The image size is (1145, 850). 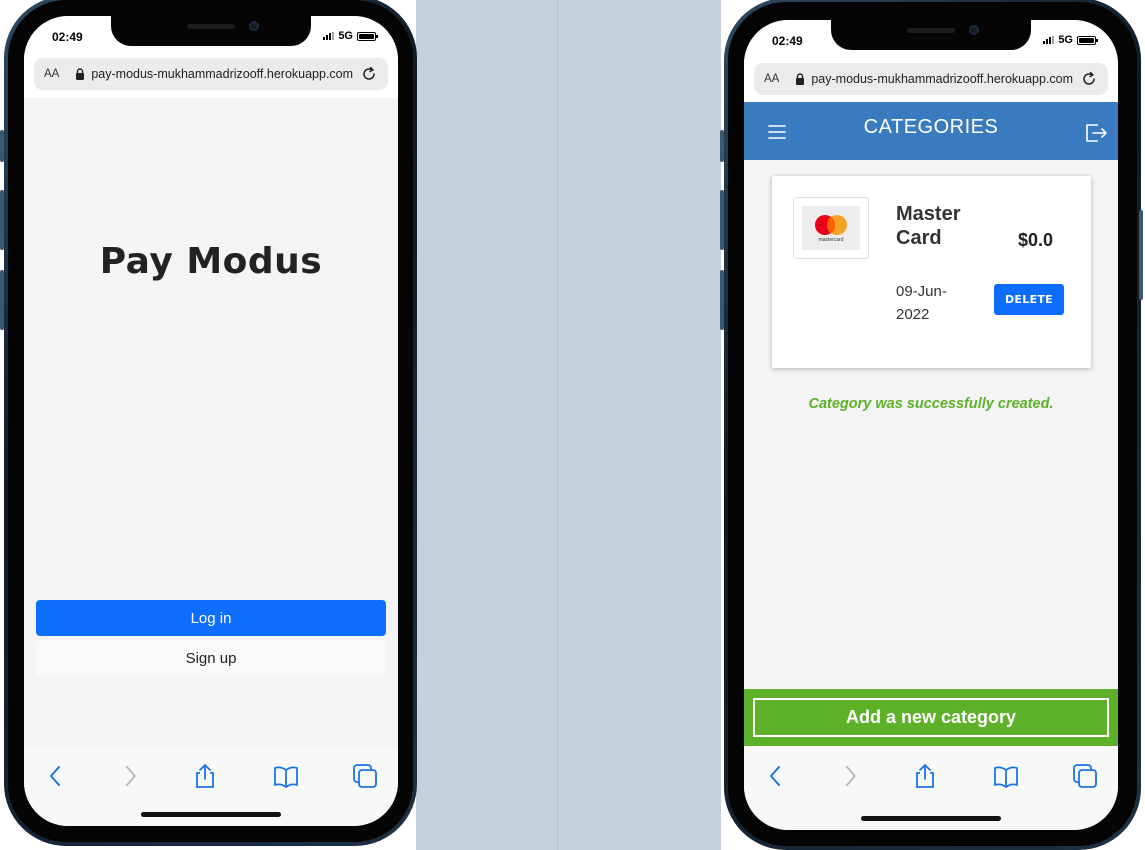 I want to click on delete-button: DELETE, so click(x=1029, y=299).